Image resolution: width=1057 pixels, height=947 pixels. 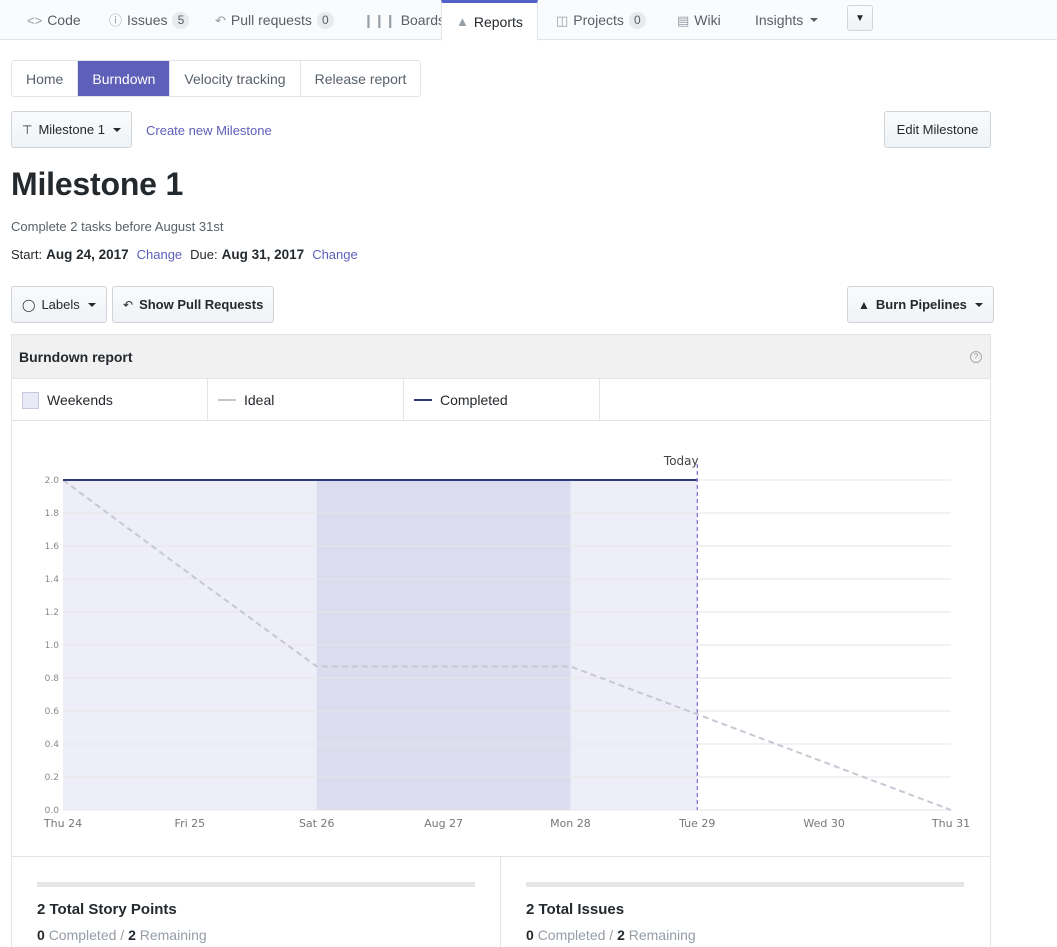 I want to click on tab-issues: ⓘ Issues 5, so click(x=149, y=20).